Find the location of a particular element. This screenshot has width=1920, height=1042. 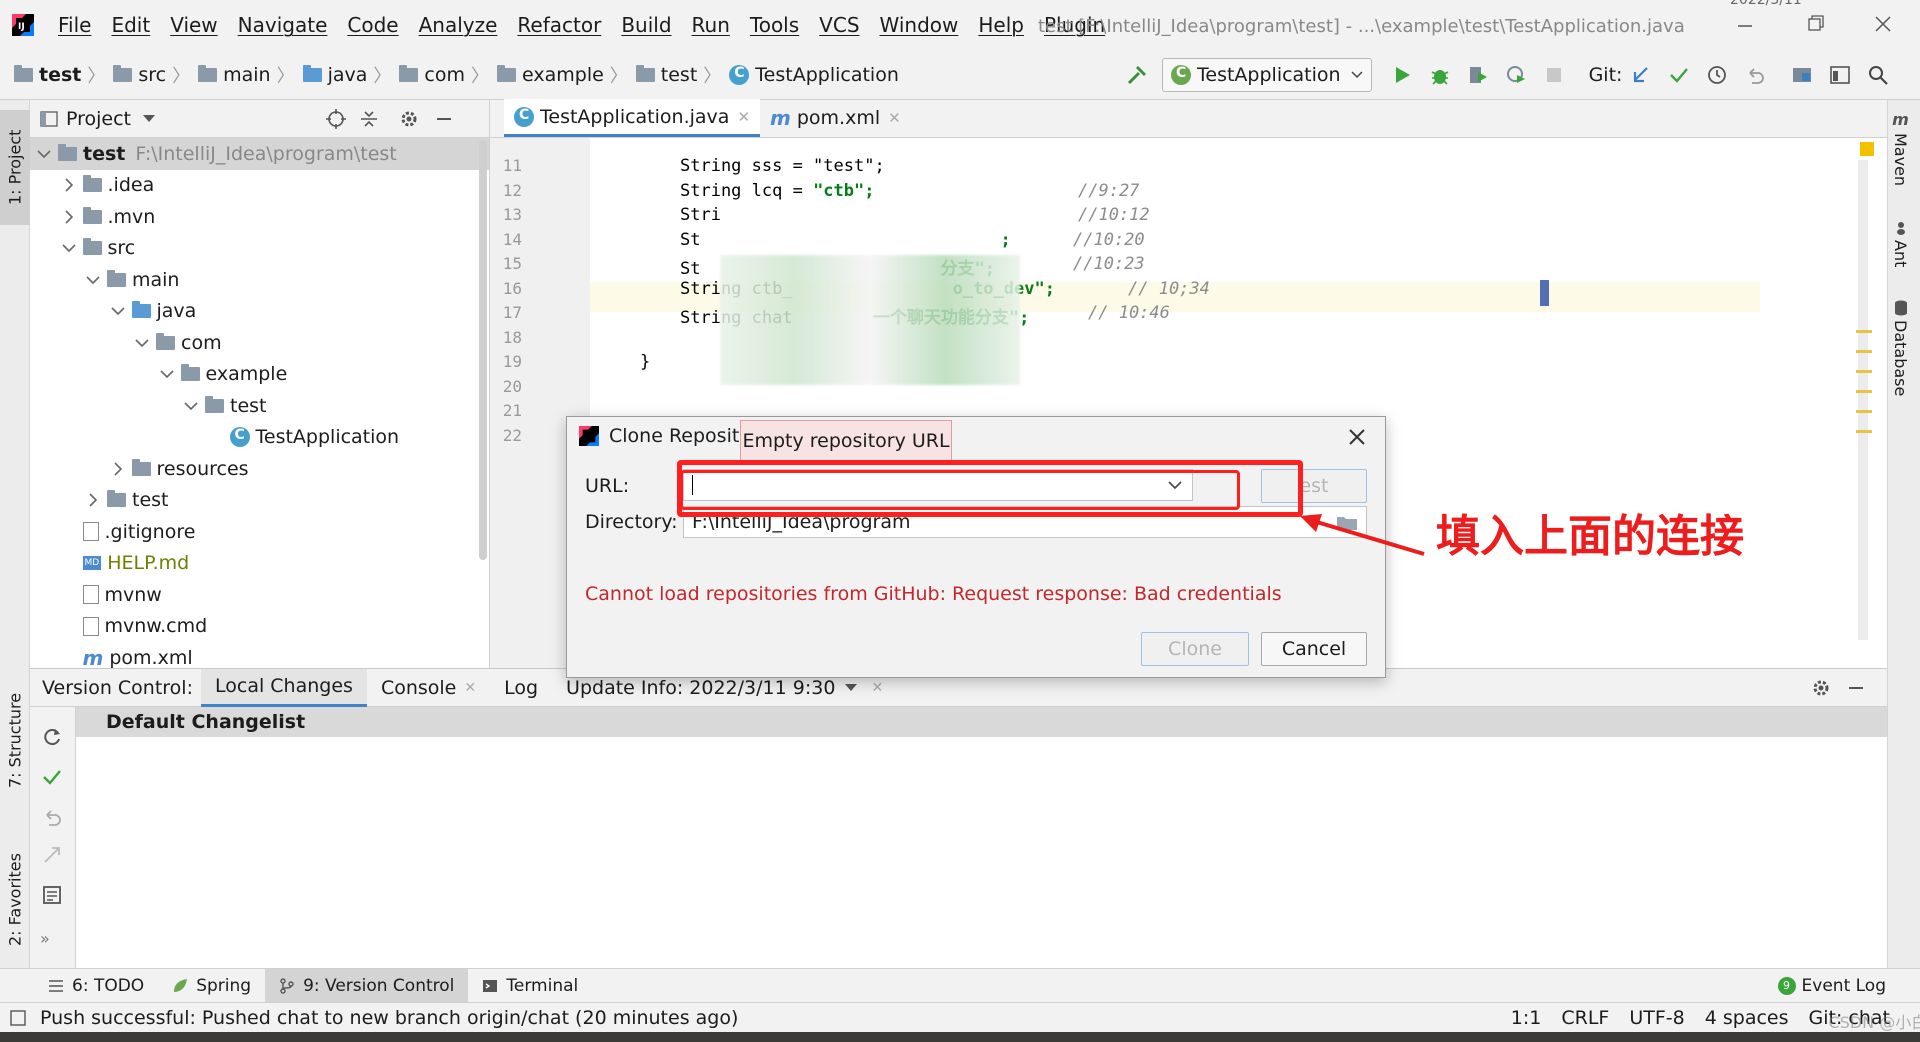

more-actions-icon: » is located at coordinates (45, 938).